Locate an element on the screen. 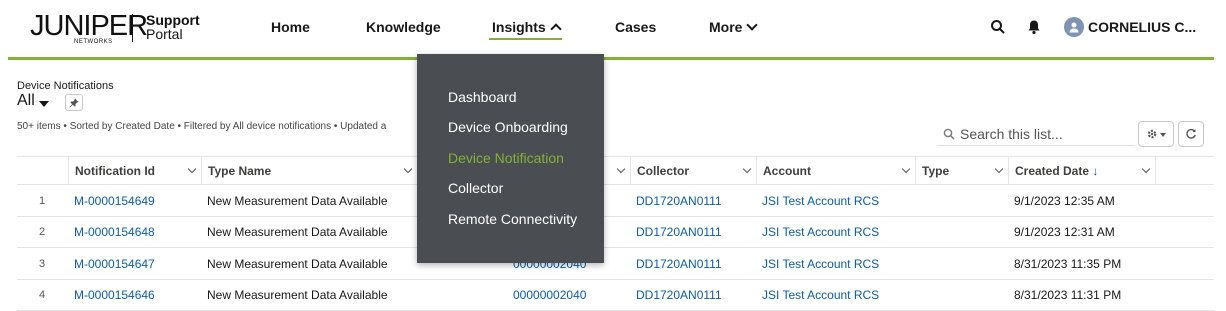 The height and width of the screenshot is (311, 1226). logo-wordmark: JUNIPER is located at coordinates (88, 26).